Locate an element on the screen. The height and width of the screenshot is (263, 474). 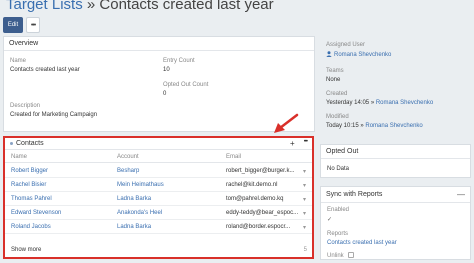
created-value: Yesterday 14:05 » Romana Shevchenko is located at coordinates (379, 103).